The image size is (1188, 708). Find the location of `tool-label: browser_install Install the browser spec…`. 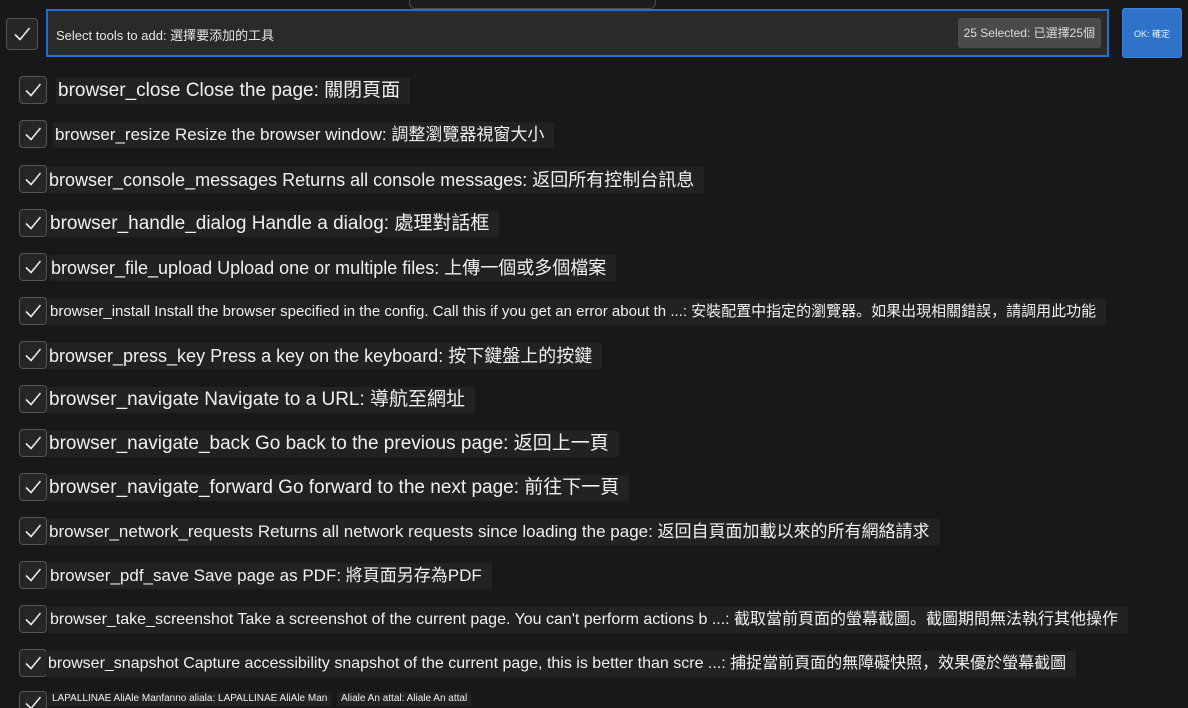

tool-label: browser_install Install the browser spec… is located at coordinates (577, 312).